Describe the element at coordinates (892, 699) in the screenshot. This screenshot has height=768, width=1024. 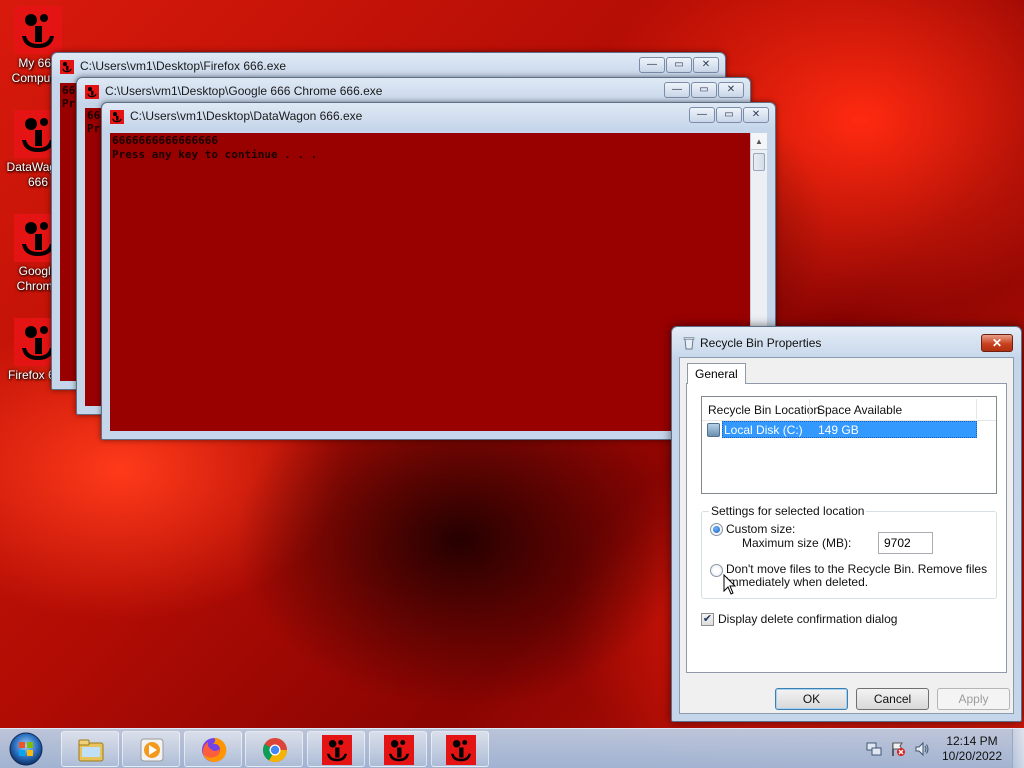
I see `cancel-button: Cancel` at that location.